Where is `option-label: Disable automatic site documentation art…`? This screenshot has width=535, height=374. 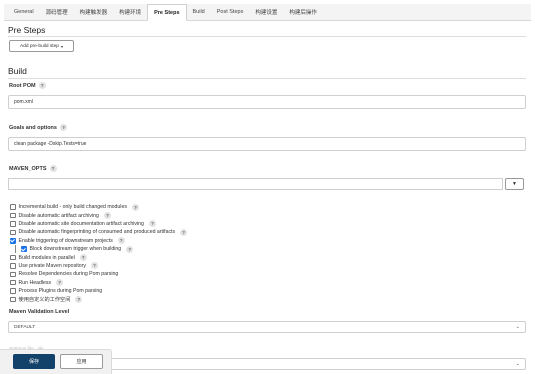 option-label: Disable automatic site documentation art… is located at coordinates (81, 223).